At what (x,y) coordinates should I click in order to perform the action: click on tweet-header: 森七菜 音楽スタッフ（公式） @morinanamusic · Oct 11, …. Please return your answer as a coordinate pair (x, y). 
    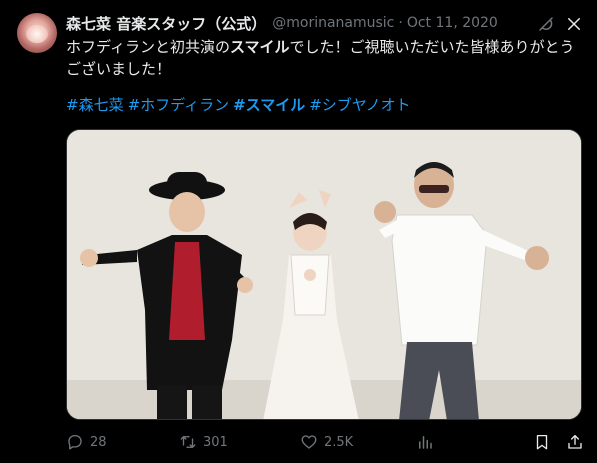
    Looking at the image, I should click on (306, 23).